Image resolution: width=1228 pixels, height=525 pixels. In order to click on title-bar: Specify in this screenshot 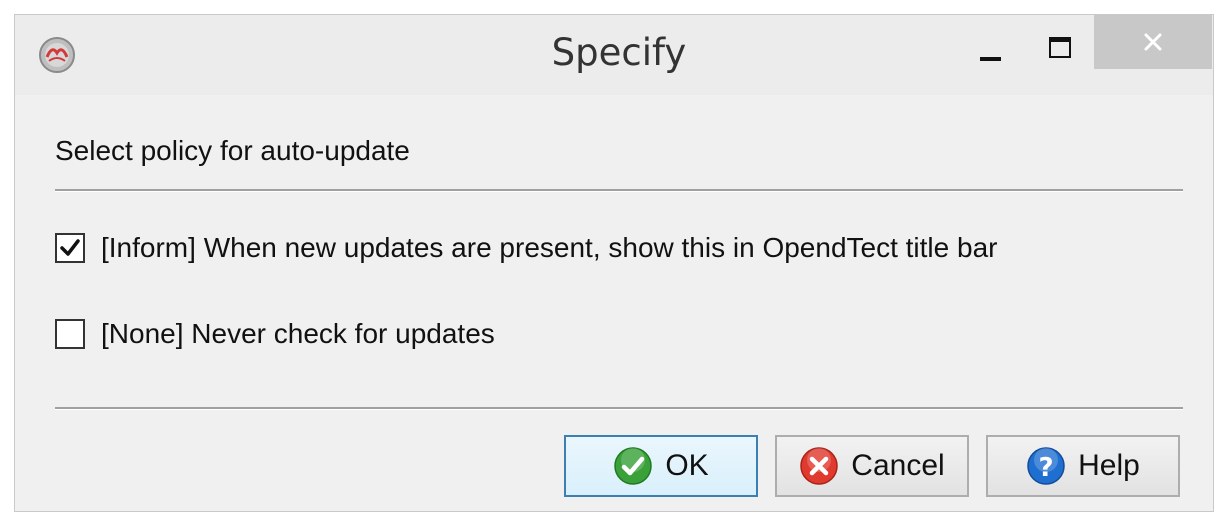, I will do `click(614, 55)`.